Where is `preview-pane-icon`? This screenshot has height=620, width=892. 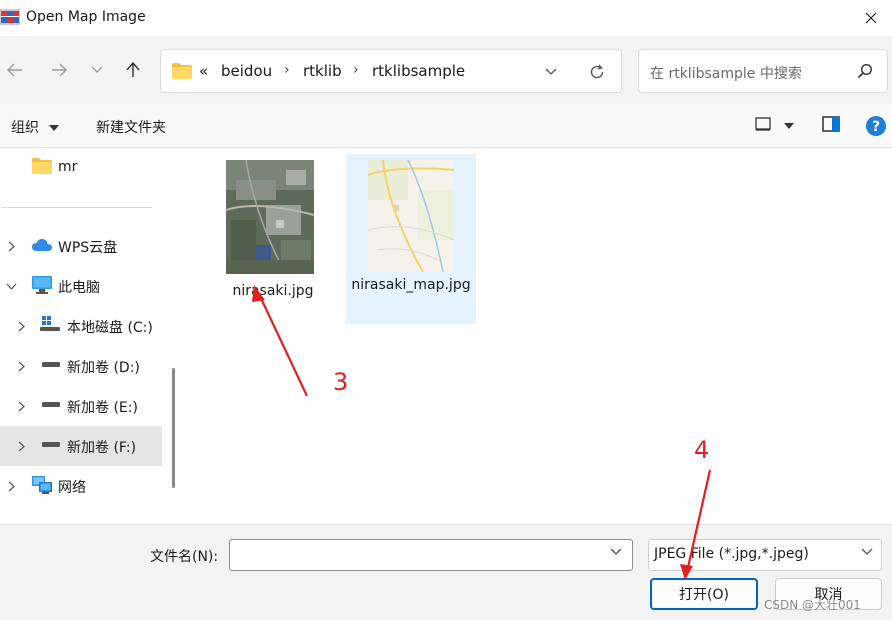
preview-pane-icon is located at coordinates (831, 124).